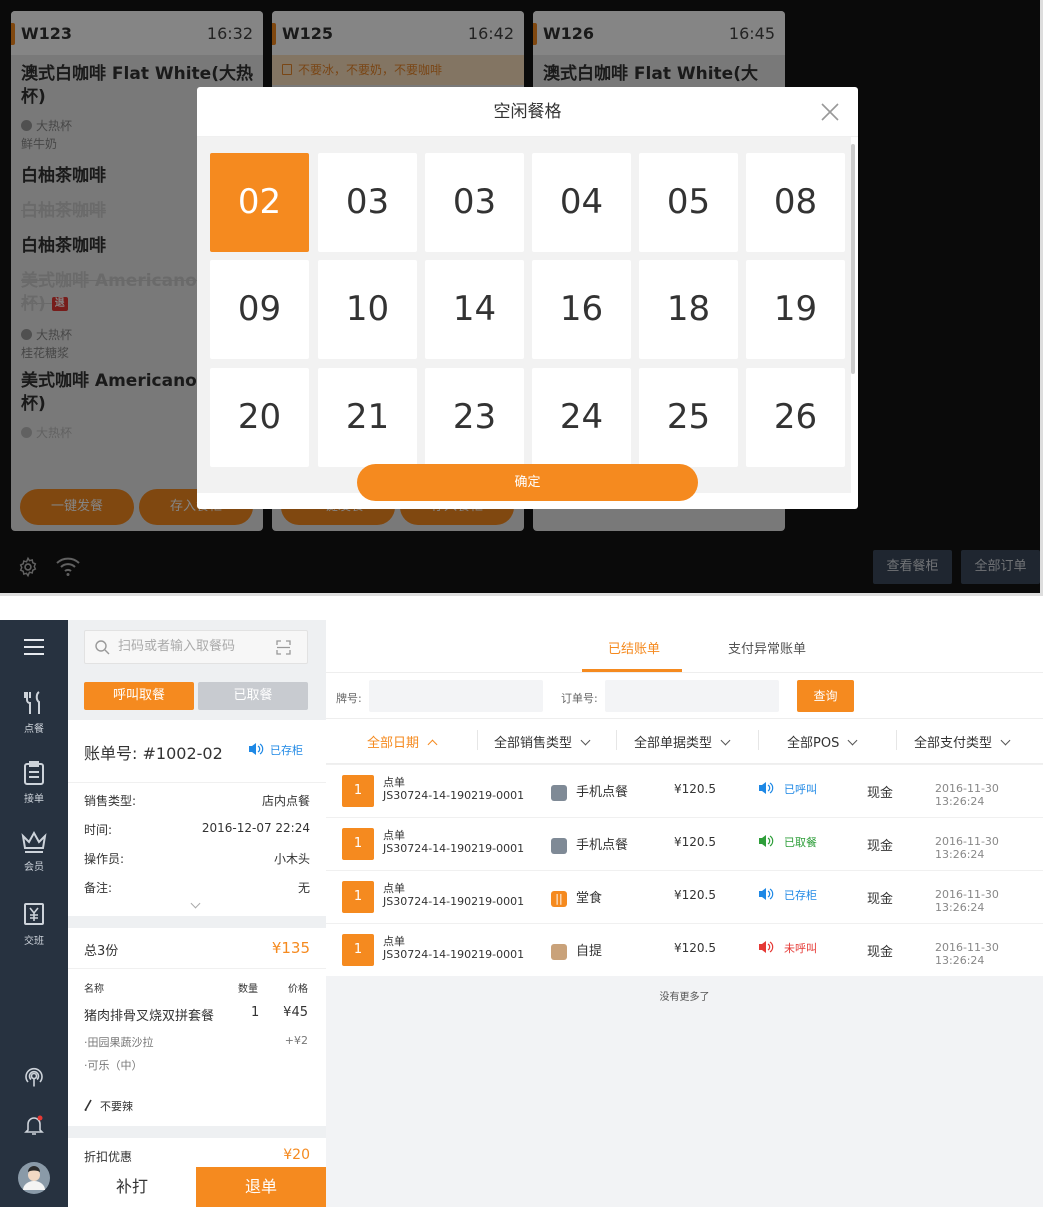  Describe the element at coordinates (581, 417) in the screenshot. I see `slot-24: 24` at that location.